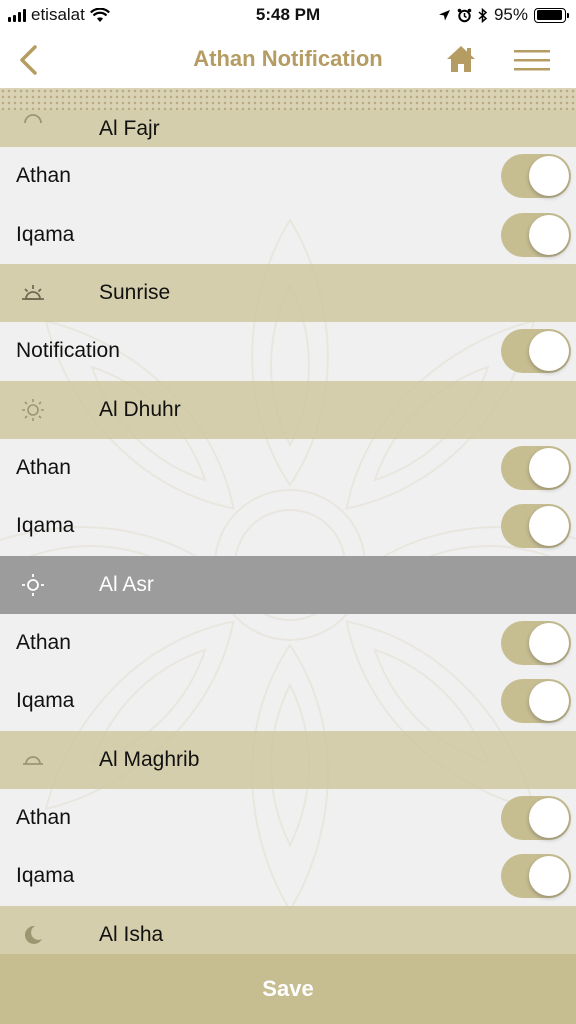 The height and width of the screenshot is (1024, 576). What do you see at coordinates (33, 934) in the screenshot?
I see `crescent-moon-icon` at bounding box center [33, 934].